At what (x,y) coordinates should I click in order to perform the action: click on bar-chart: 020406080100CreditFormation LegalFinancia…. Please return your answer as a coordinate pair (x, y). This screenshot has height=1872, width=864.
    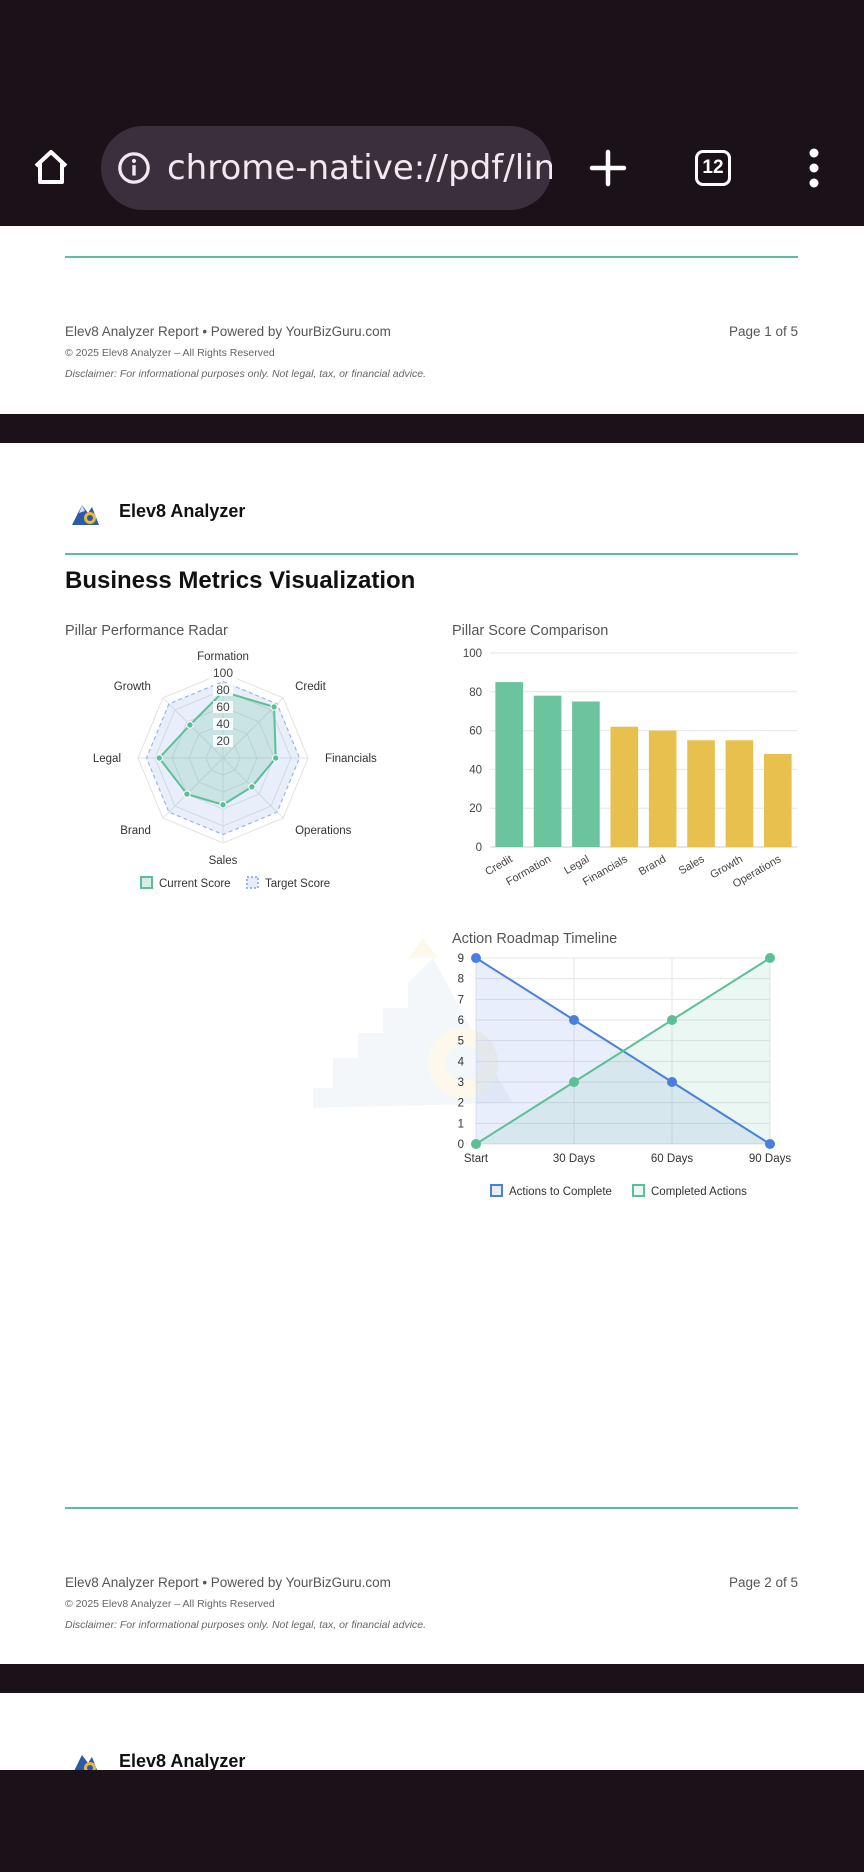
    Looking at the image, I should click on (630, 769).